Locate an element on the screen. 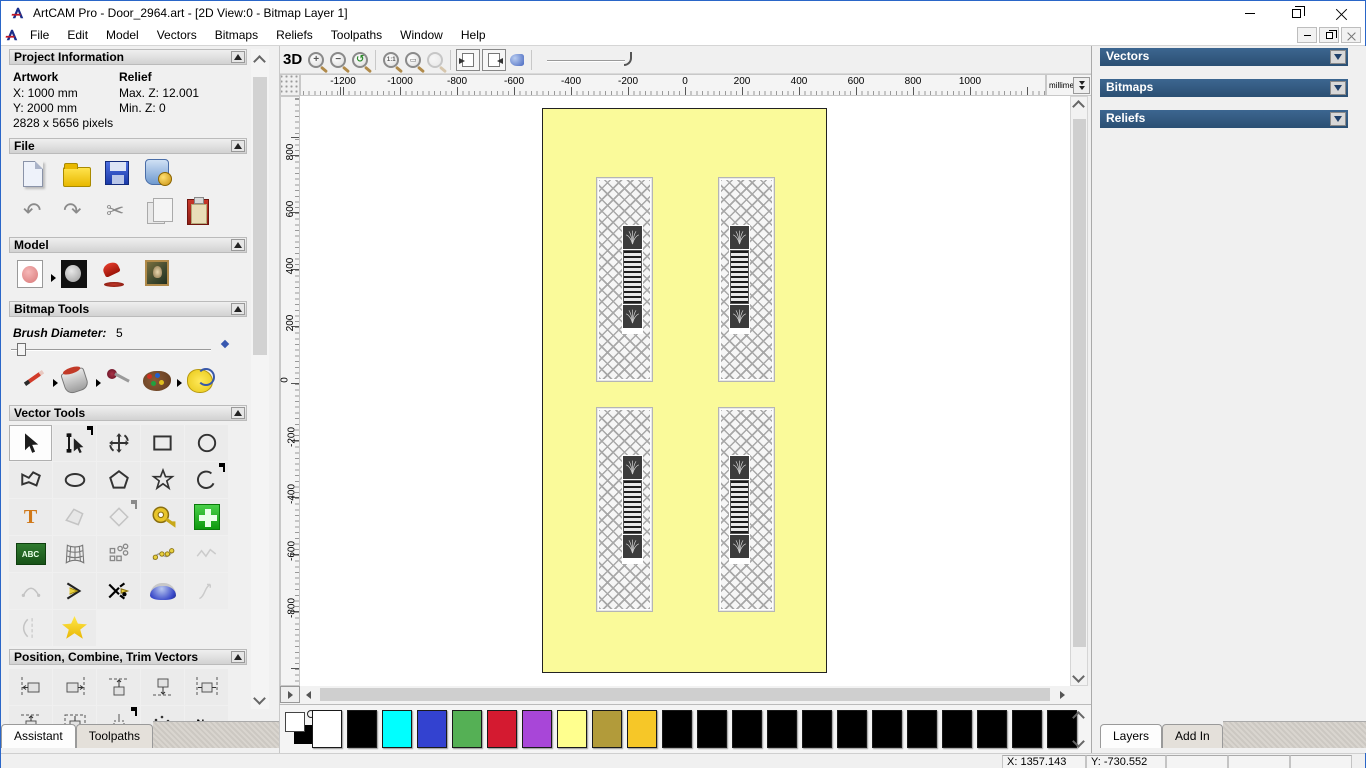 The image size is (1366, 768). pane-split-button is located at coordinates (290, 694).